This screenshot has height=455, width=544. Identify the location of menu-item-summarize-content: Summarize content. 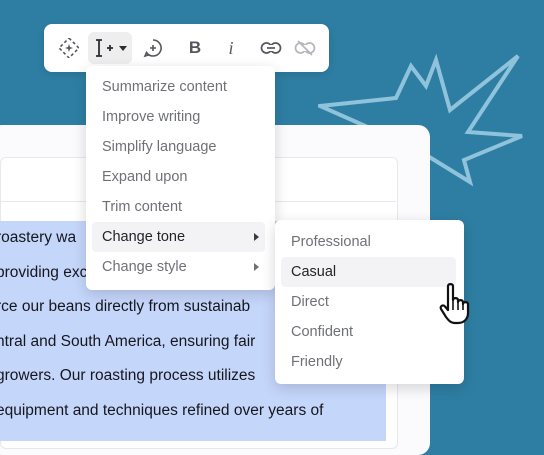
(178, 87).